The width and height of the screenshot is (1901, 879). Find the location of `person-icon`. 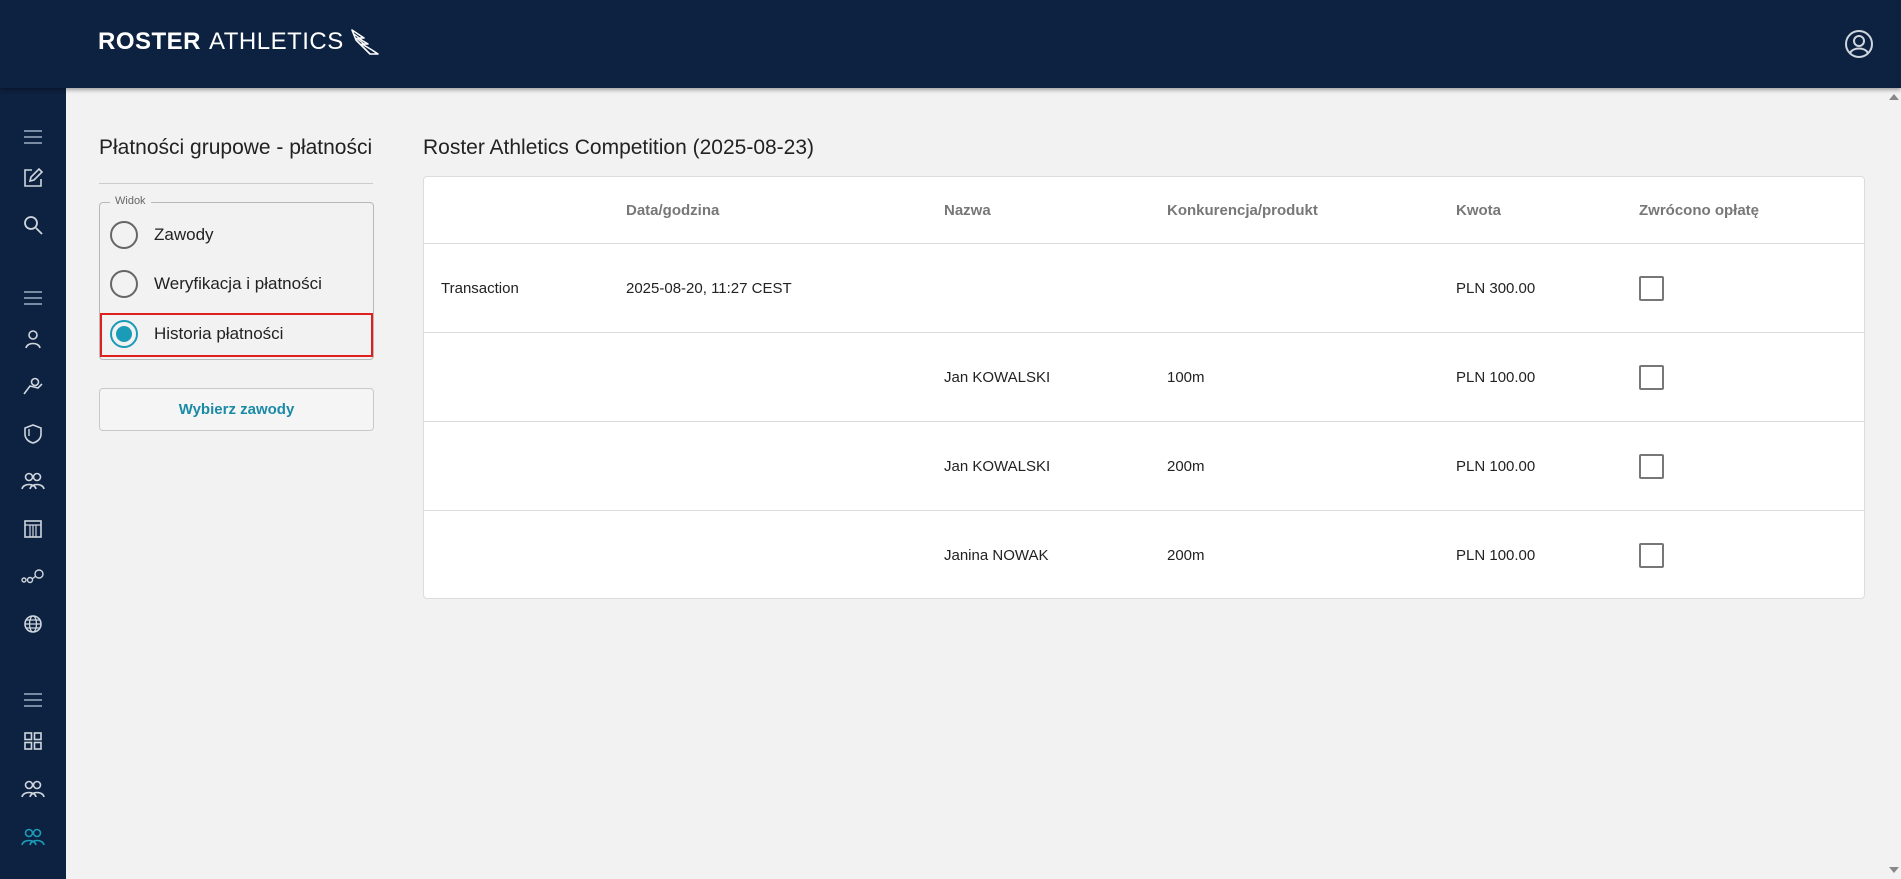

person-icon is located at coordinates (33, 339).